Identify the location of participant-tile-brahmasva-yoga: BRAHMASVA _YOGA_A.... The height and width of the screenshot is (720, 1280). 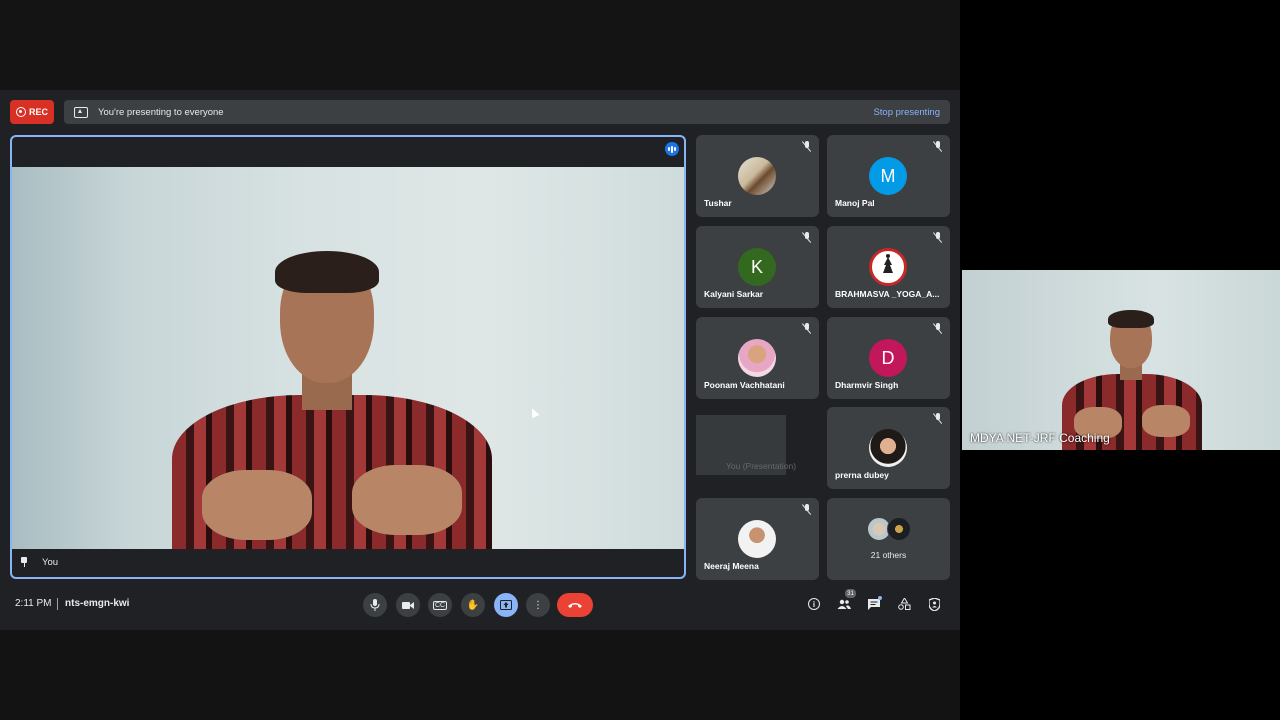
(888, 267).